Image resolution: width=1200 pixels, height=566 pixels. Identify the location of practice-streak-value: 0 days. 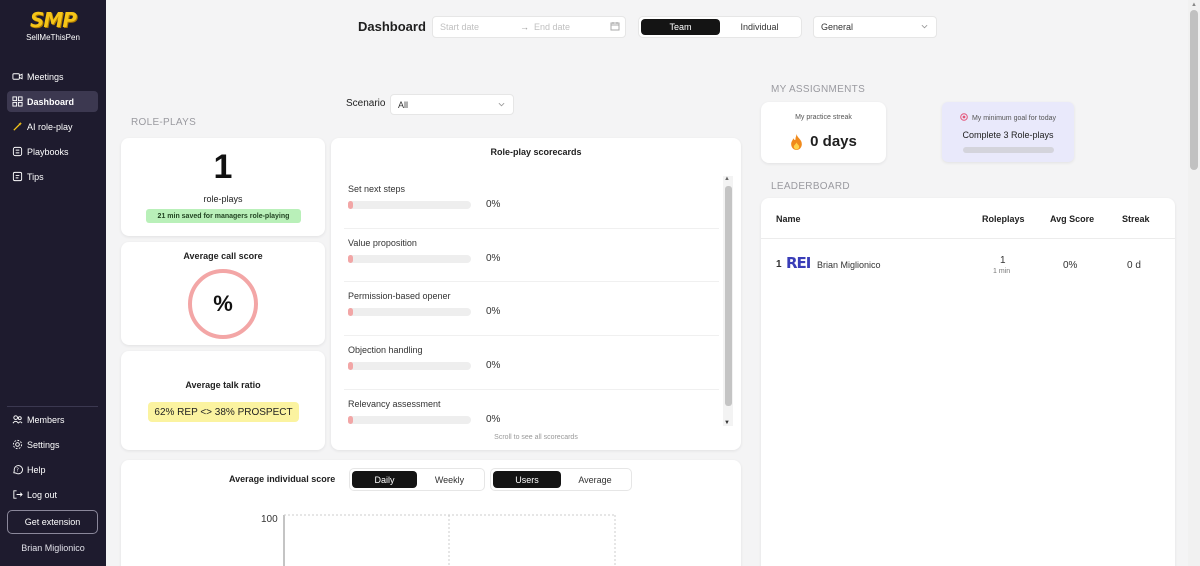
(833, 141).